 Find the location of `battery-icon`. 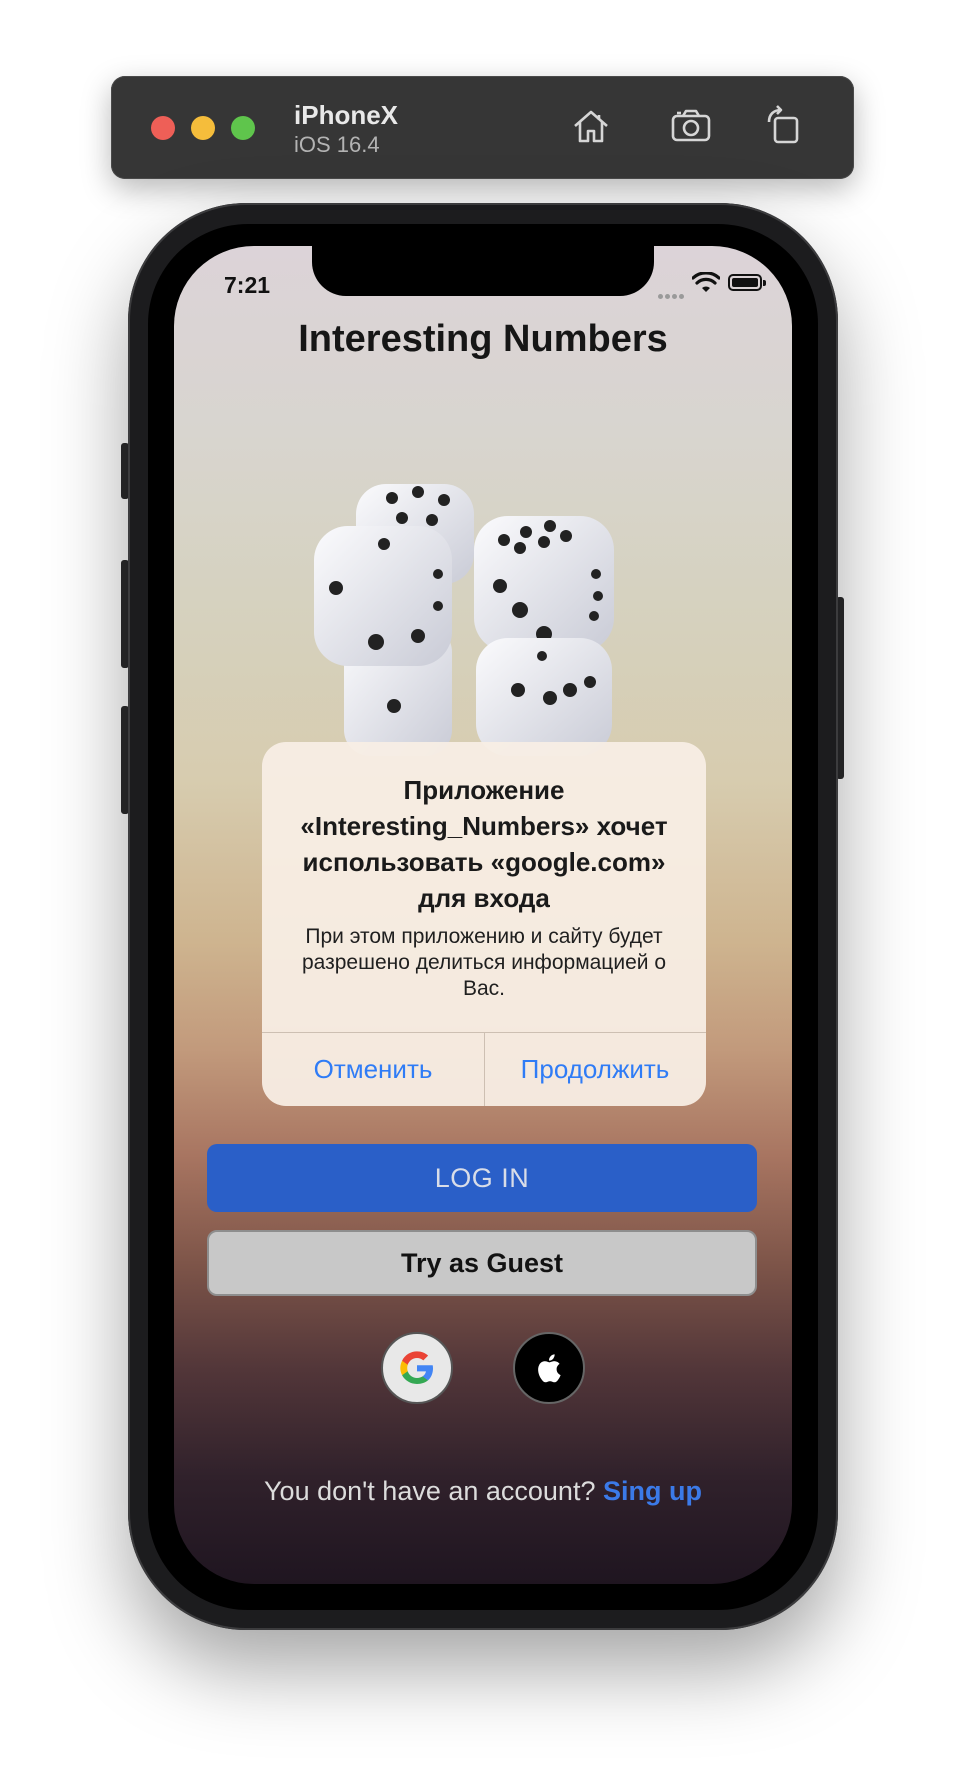

battery-icon is located at coordinates (747, 282).